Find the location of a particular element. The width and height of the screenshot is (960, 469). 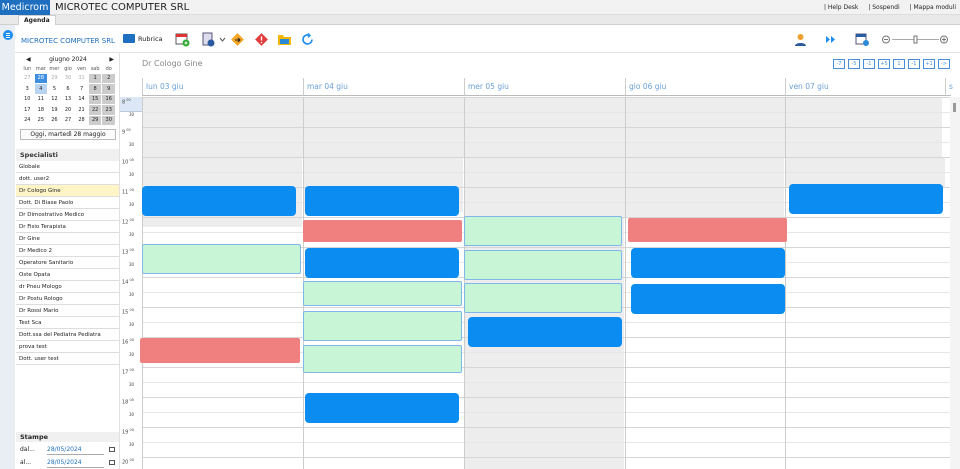

calendar-day: 24 is located at coordinates (27, 120).